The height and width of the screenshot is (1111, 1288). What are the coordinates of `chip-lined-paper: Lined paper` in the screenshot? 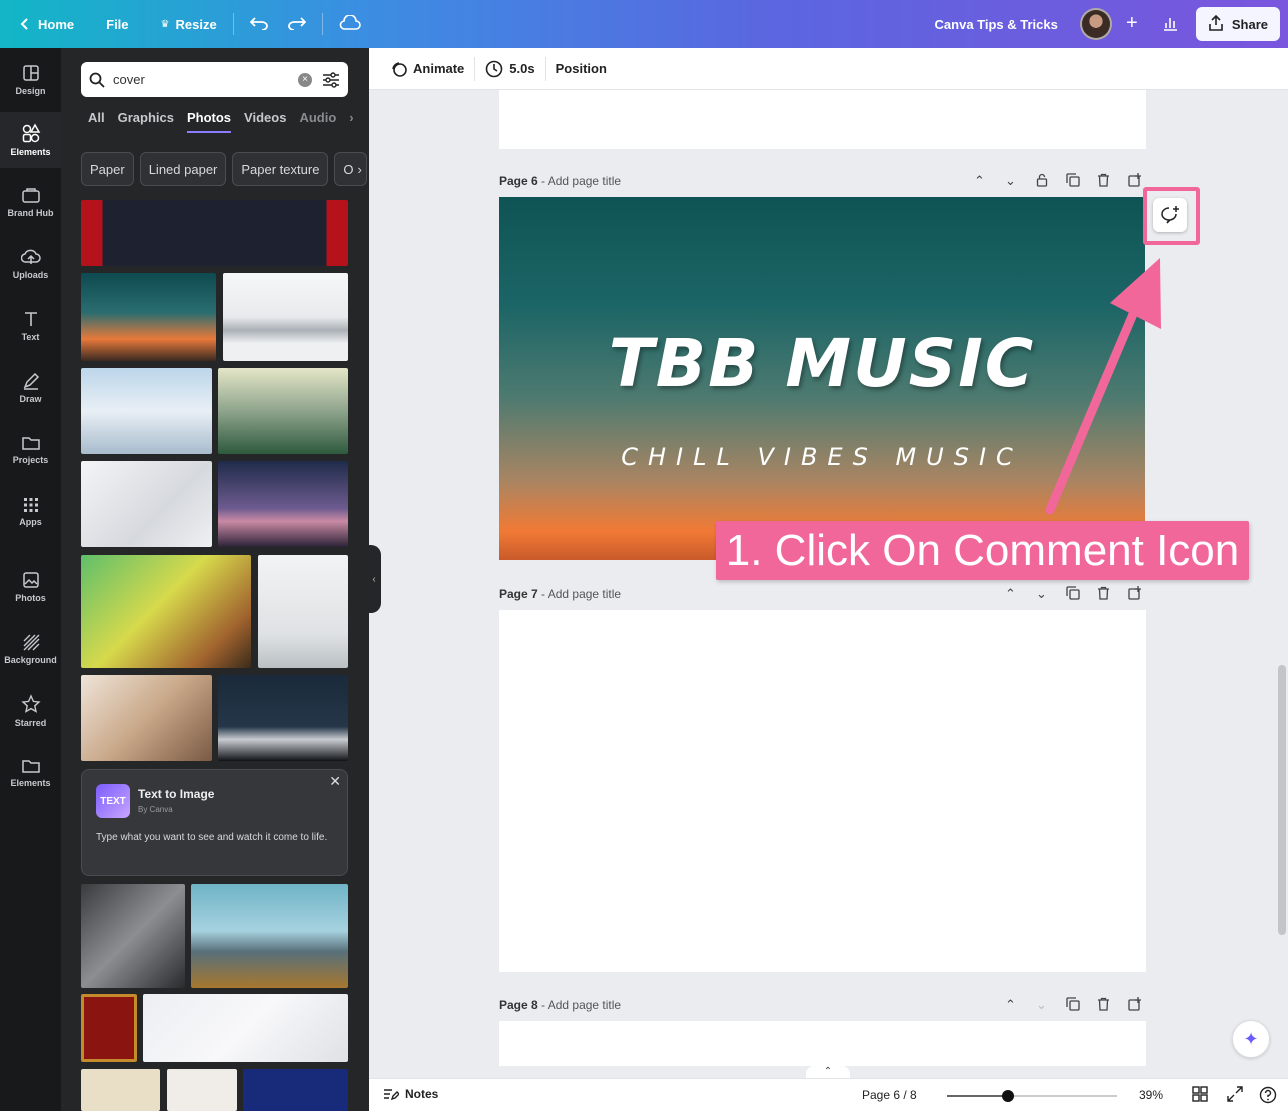 It's located at (183, 169).